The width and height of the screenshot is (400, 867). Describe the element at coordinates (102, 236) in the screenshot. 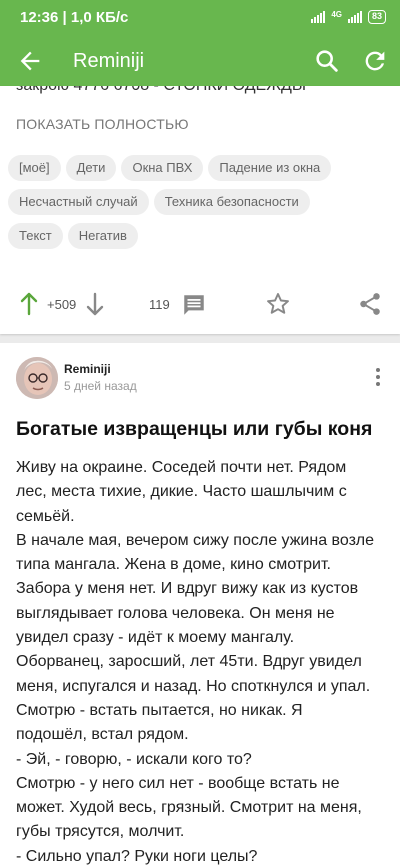

I see `tag: Негатив` at that location.